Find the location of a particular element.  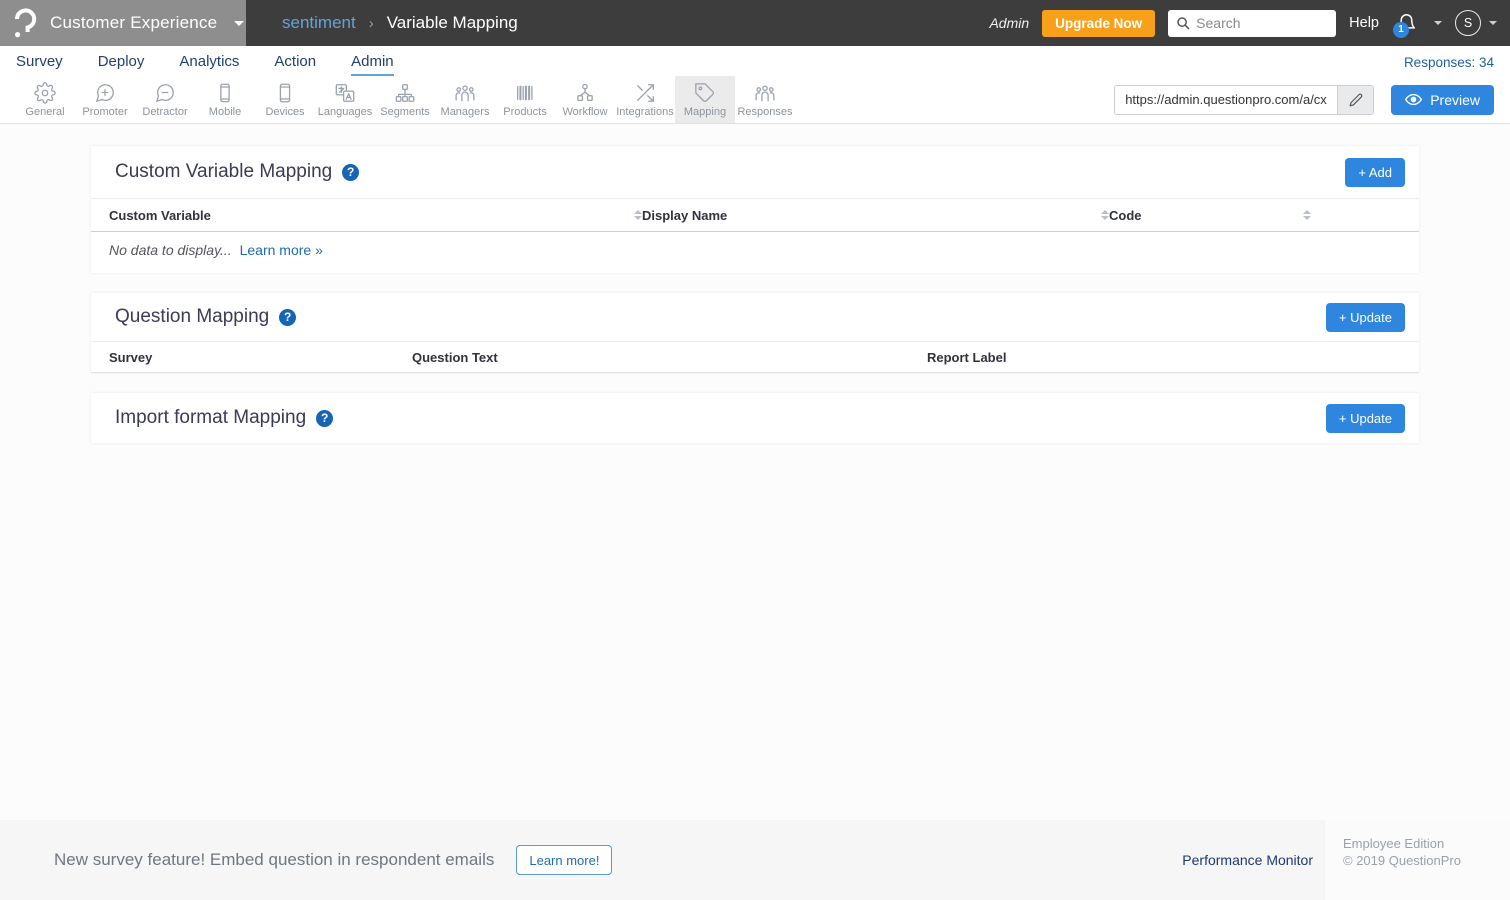

card-header: Custom Variable Mapping ? + Add is located at coordinates (755, 172).